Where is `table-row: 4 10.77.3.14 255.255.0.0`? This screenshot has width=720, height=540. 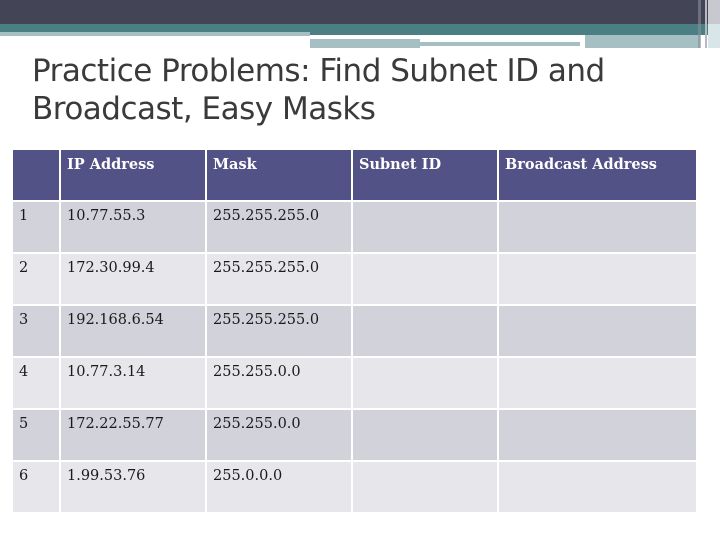 table-row: 4 10.77.3.14 255.255.0.0 is located at coordinates (354, 383).